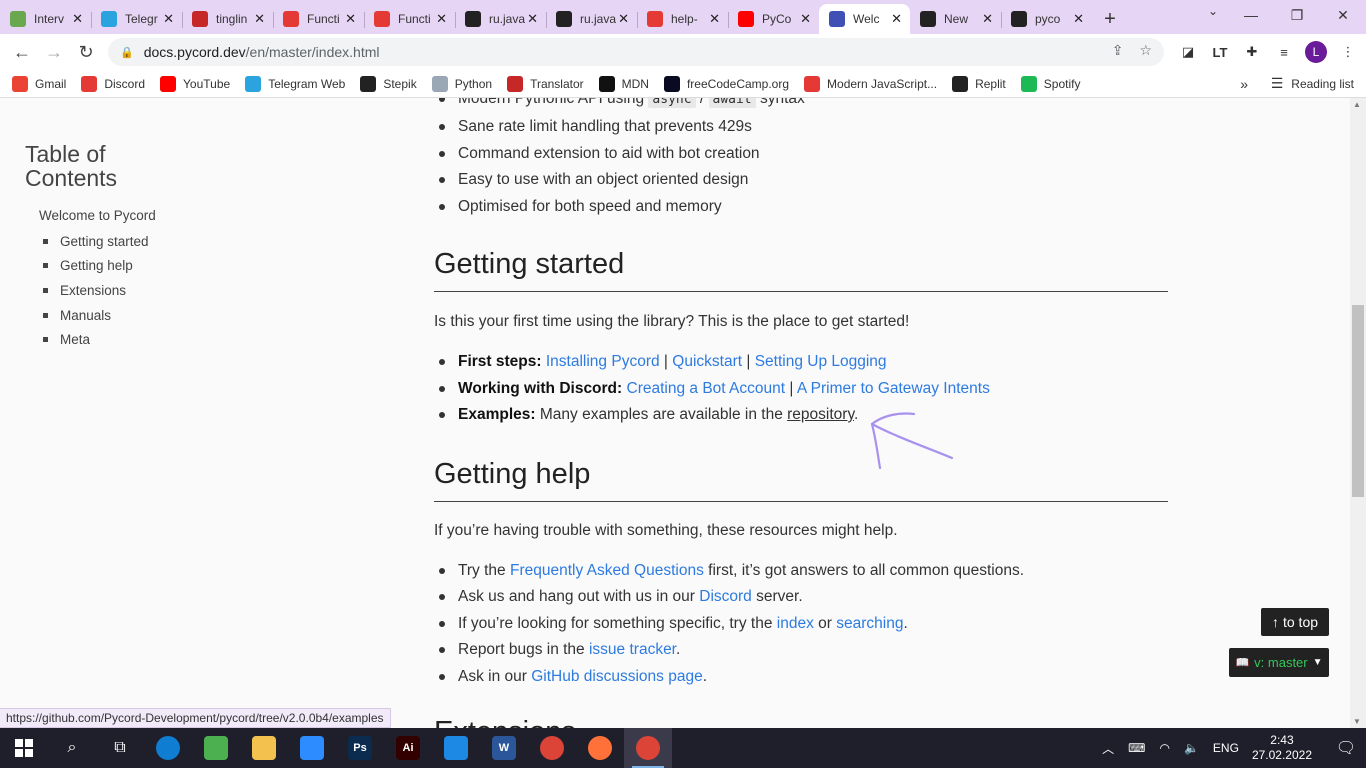  What do you see at coordinates (120, 748) in the screenshot?
I see `task-view-icon: ⧉` at bounding box center [120, 748].